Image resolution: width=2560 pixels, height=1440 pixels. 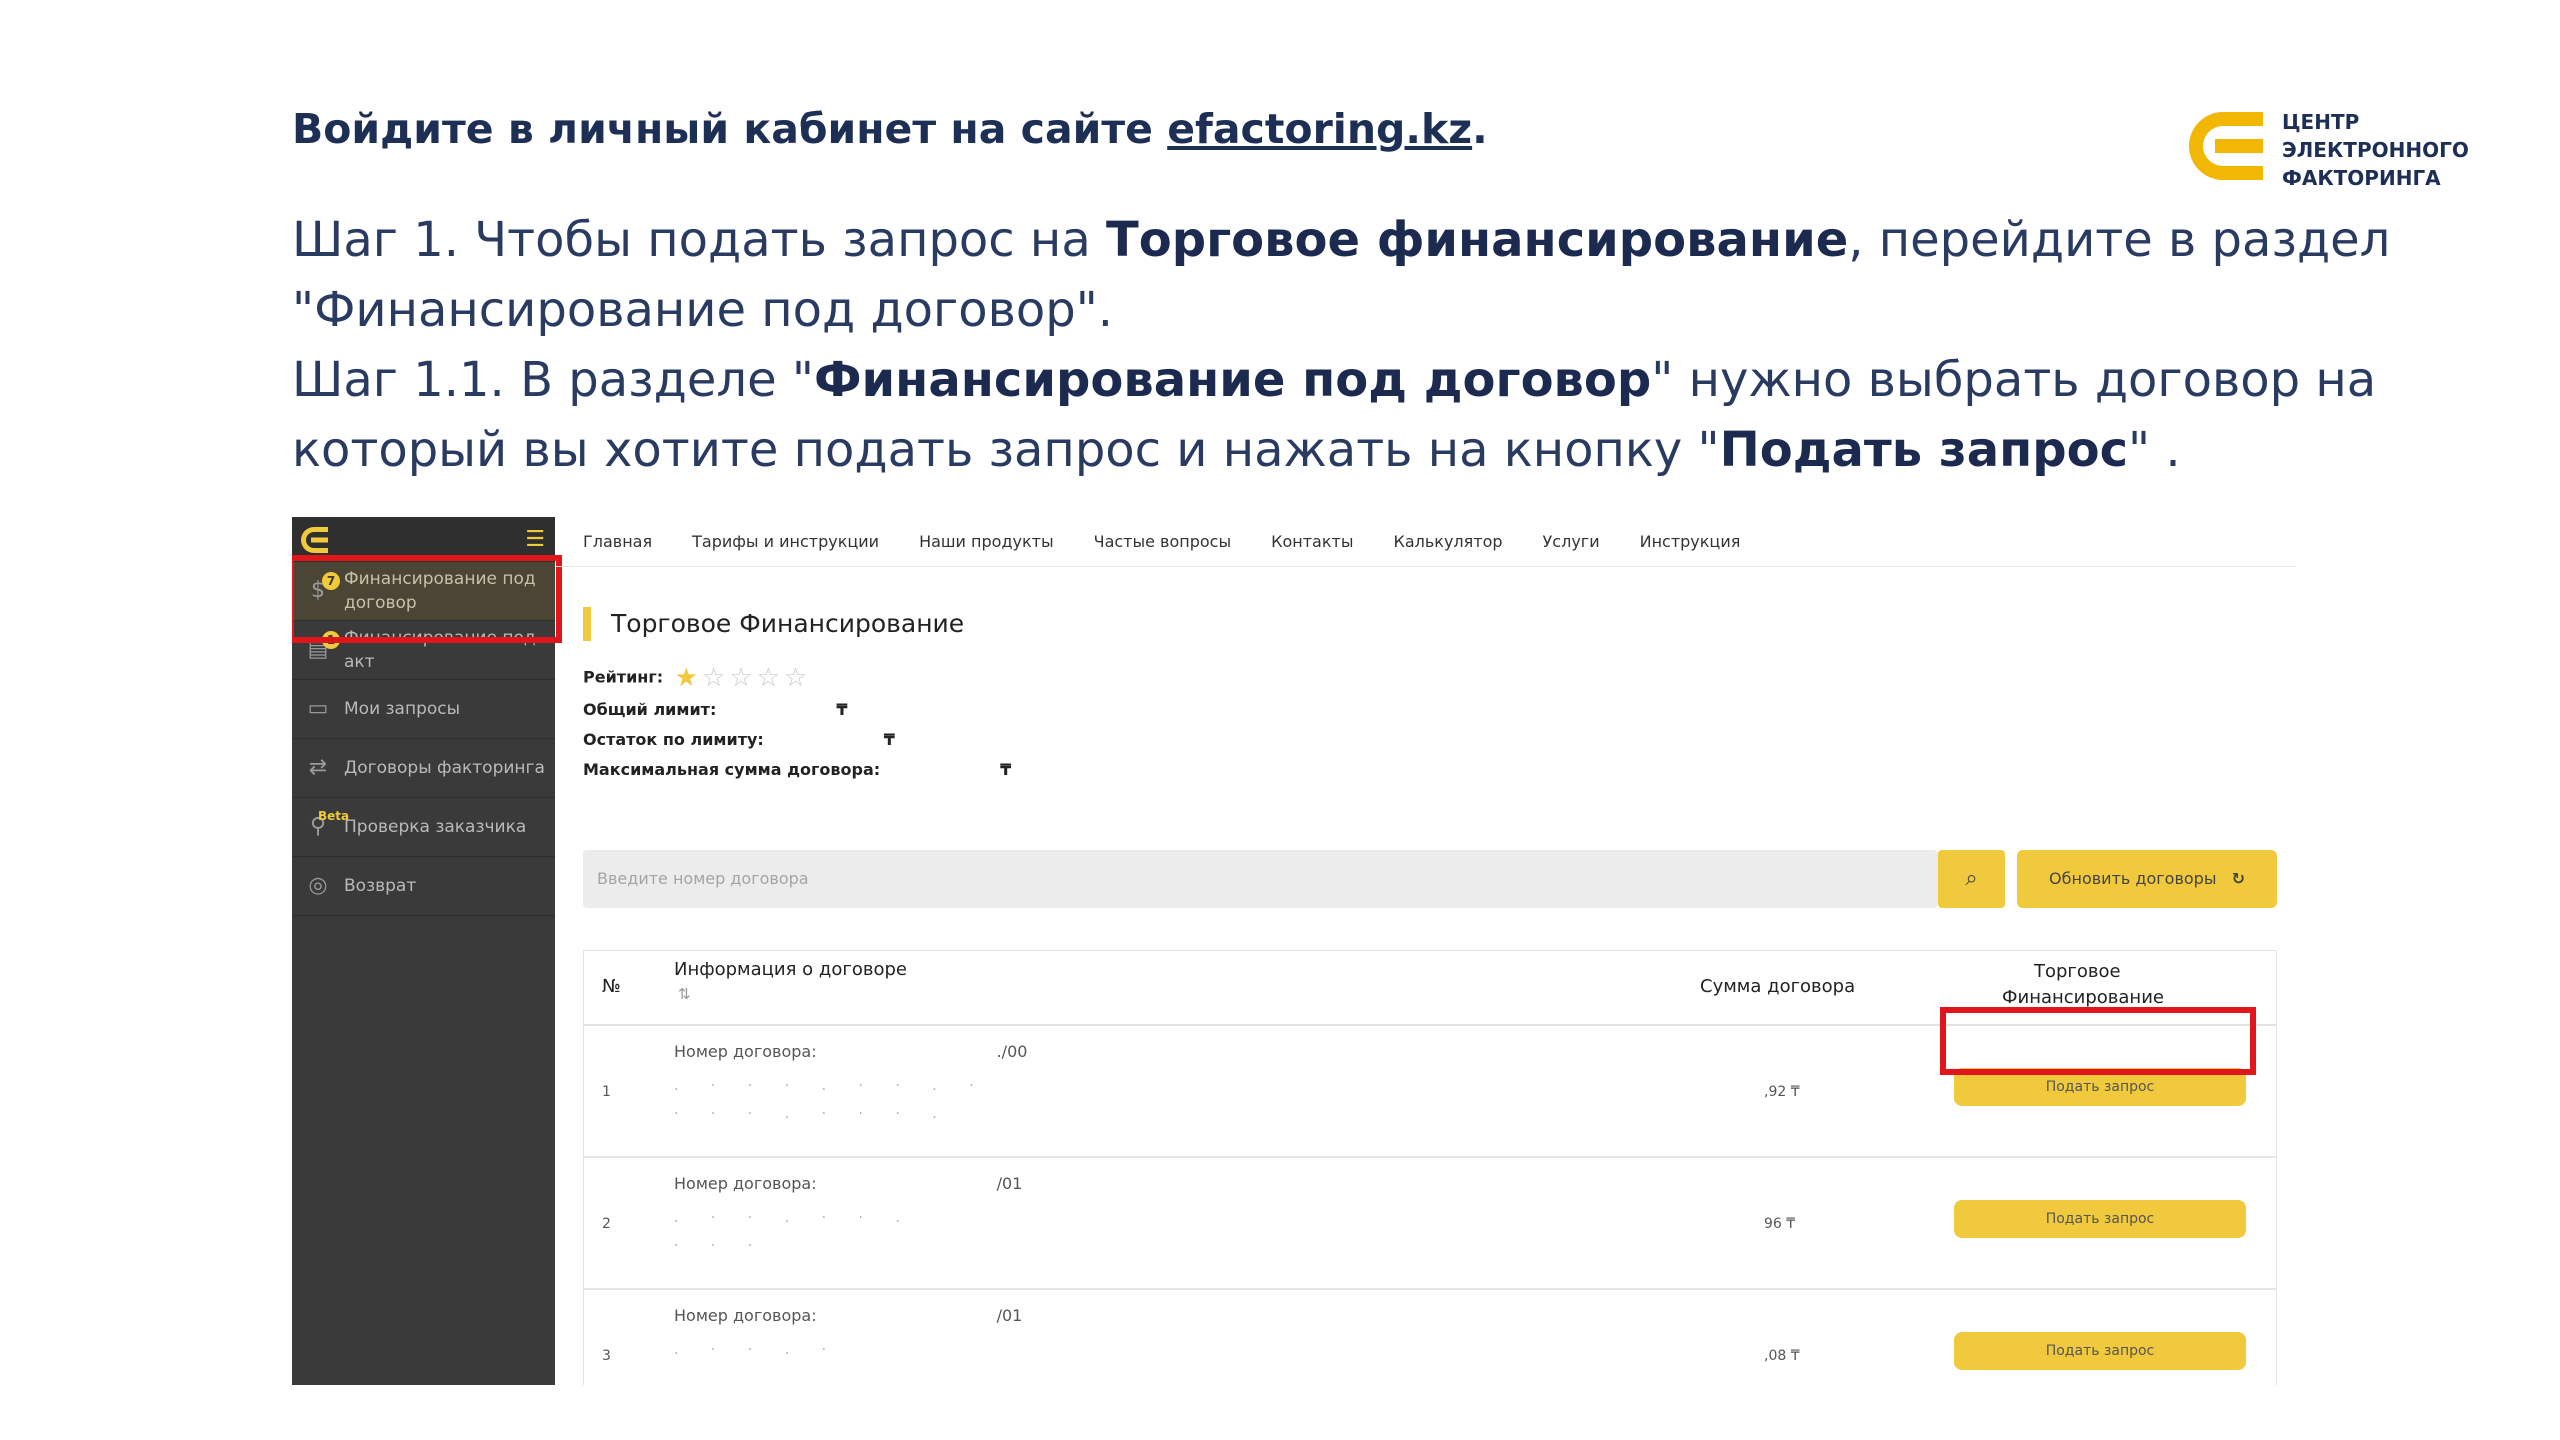 What do you see at coordinates (688, 678) in the screenshot?
I see `star-filled-icon: ★` at bounding box center [688, 678].